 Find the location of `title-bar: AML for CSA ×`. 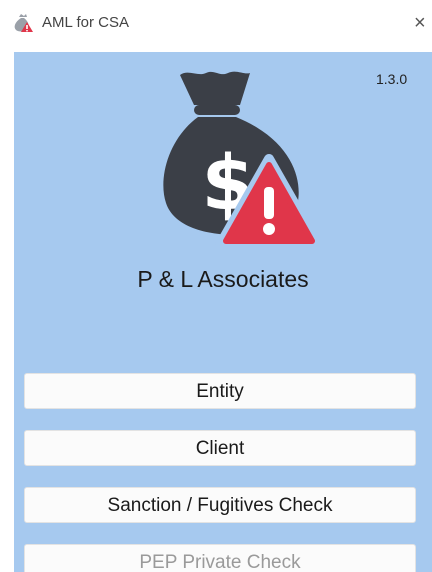

title-bar: AML for CSA × is located at coordinates (216, 23).